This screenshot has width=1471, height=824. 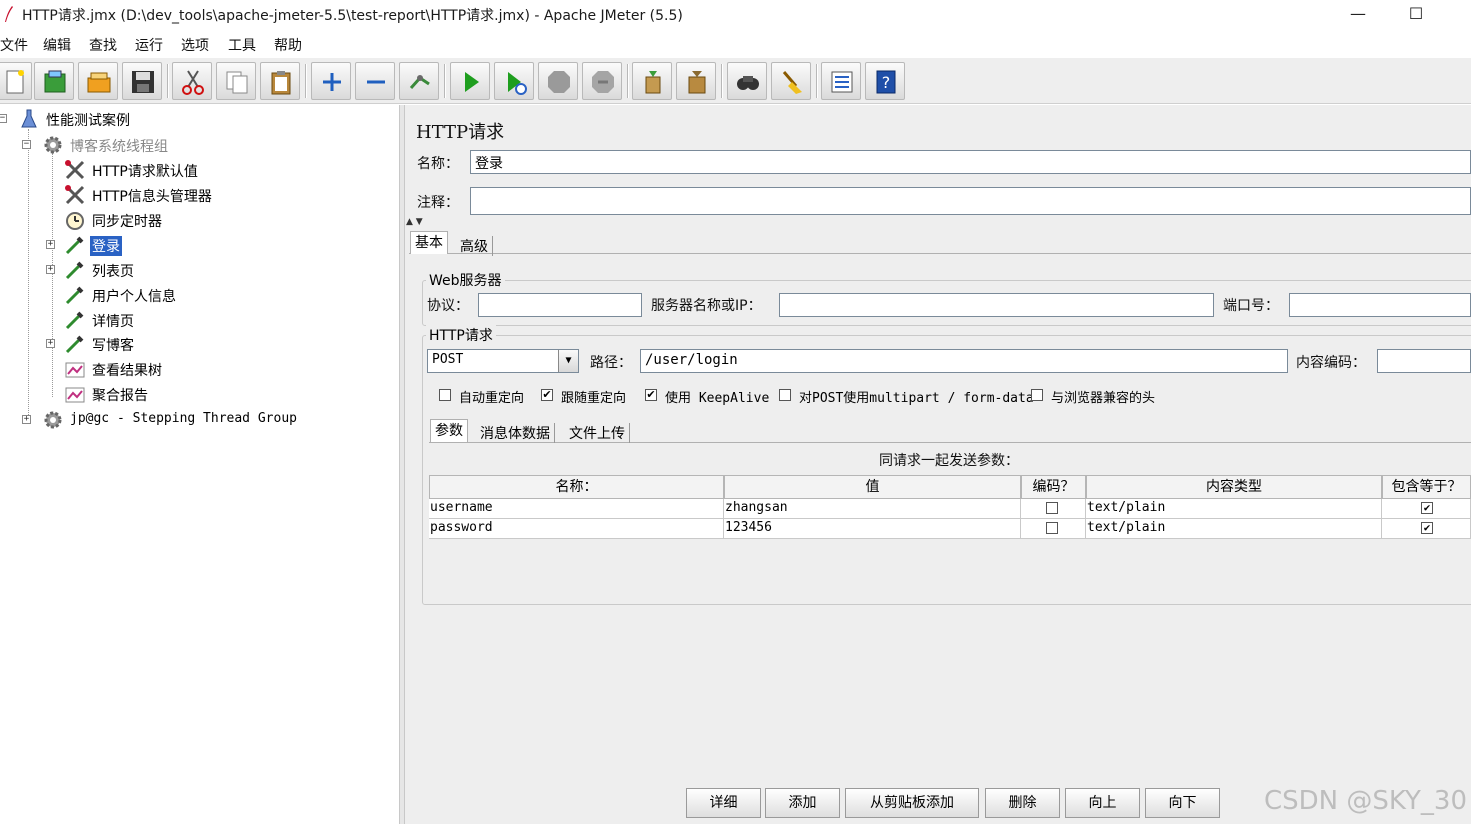 What do you see at coordinates (940, 253) in the screenshot?
I see `tab-underline` at bounding box center [940, 253].